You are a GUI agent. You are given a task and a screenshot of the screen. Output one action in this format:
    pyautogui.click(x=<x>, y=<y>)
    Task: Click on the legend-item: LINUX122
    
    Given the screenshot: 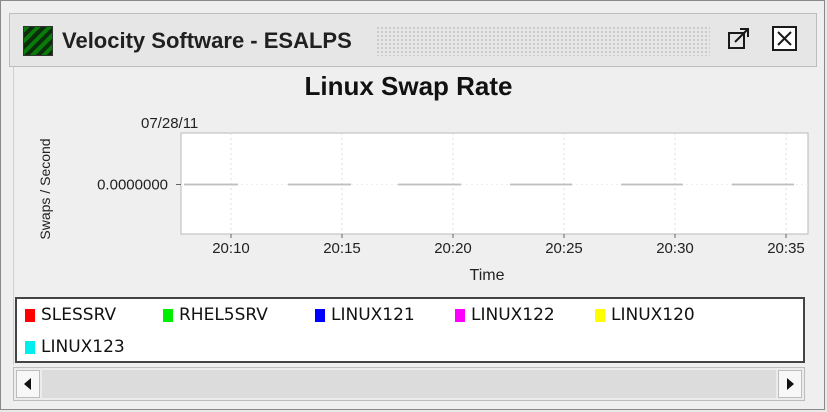 What is the action you would take?
    pyautogui.click(x=505, y=315)
    